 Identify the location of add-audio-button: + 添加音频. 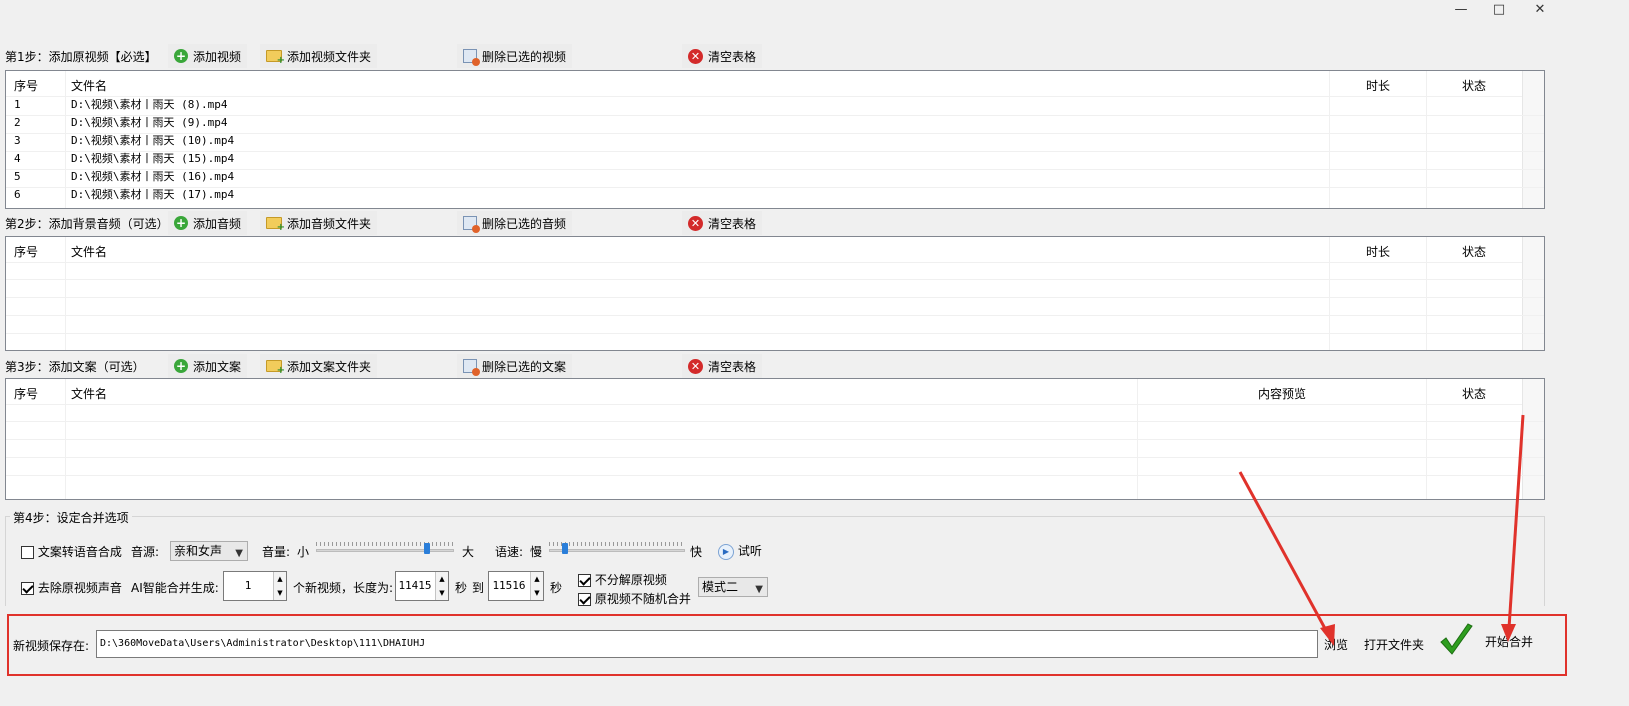
(208, 223).